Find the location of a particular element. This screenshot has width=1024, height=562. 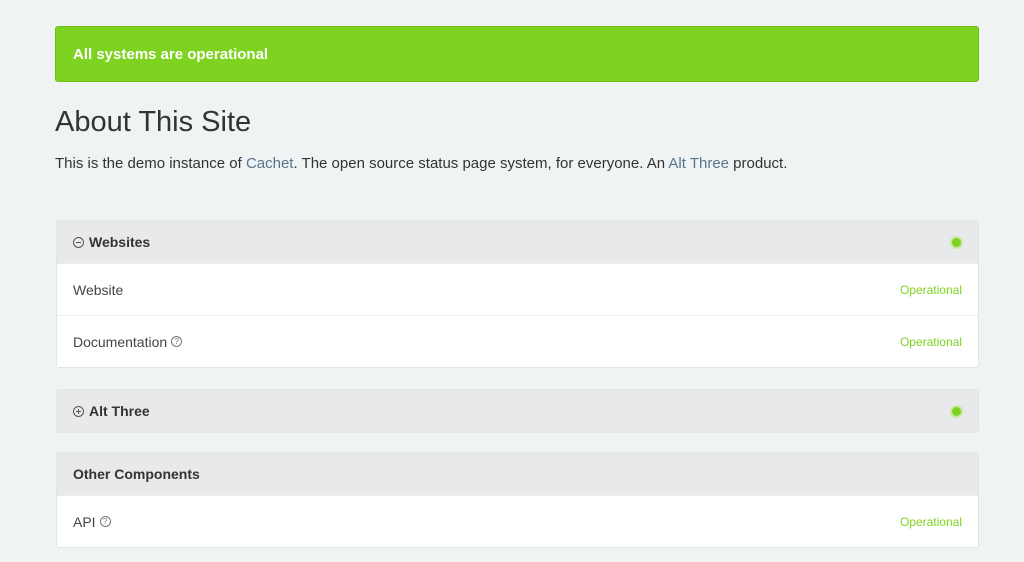

cachet-link: Cachet is located at coordinates (270, 163).